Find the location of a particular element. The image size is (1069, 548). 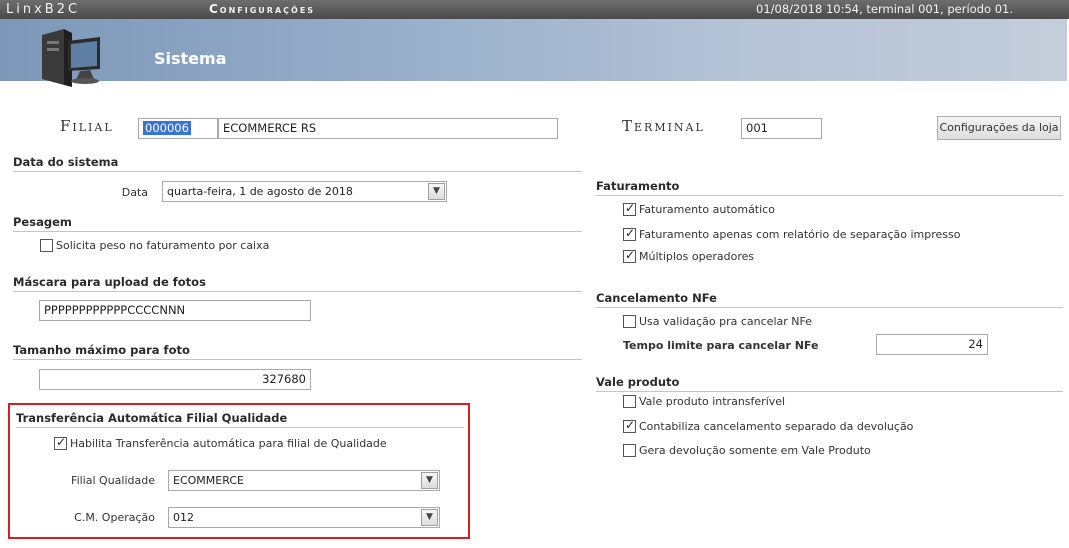

nfe-validation-checkbox is located at coordinates (629, 321).